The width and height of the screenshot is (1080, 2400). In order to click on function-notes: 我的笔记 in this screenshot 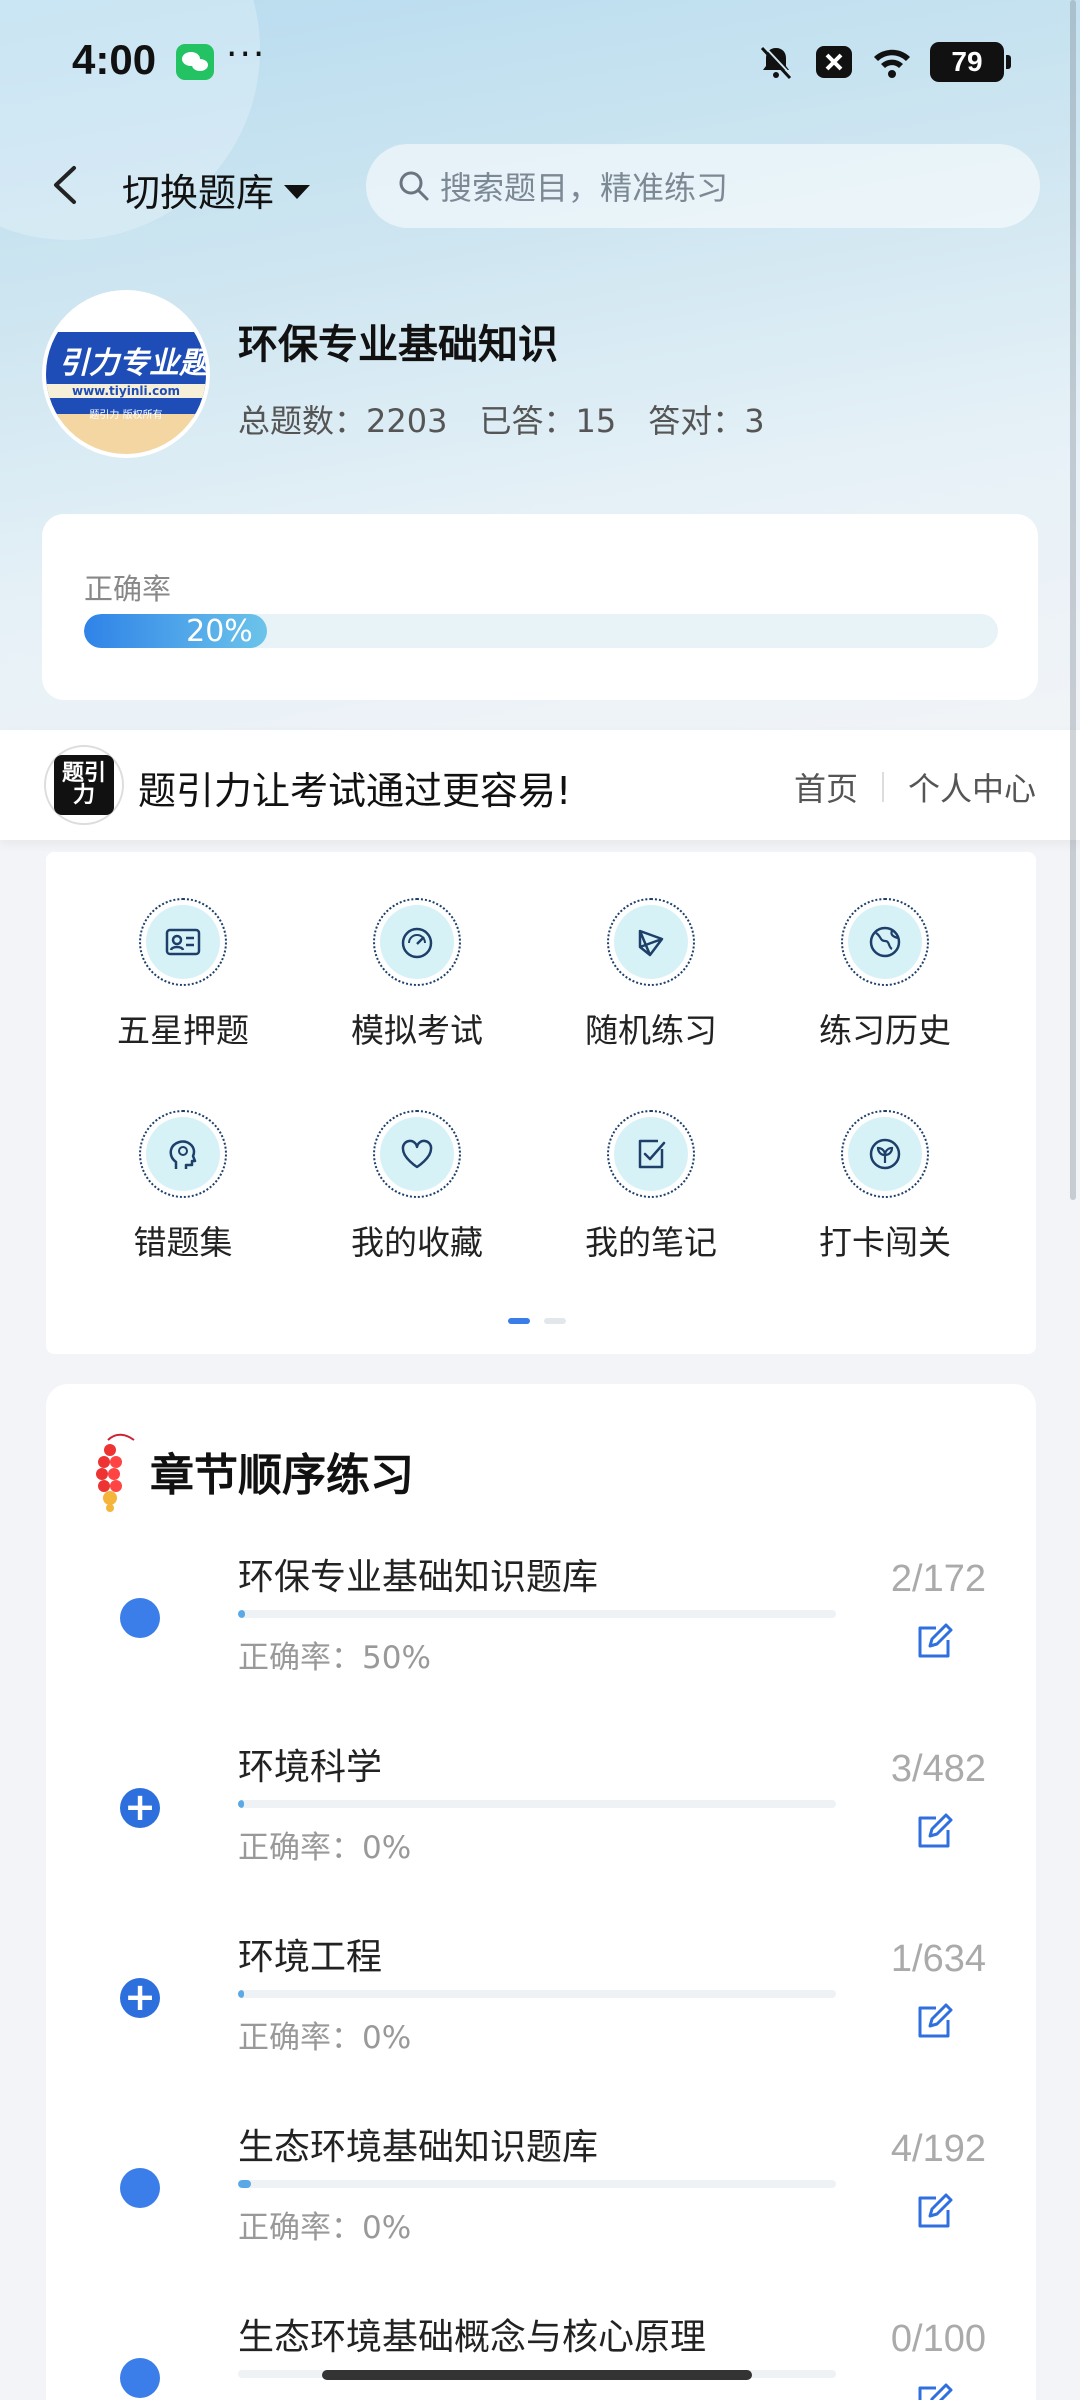, I will do `click(651, 1187)`.